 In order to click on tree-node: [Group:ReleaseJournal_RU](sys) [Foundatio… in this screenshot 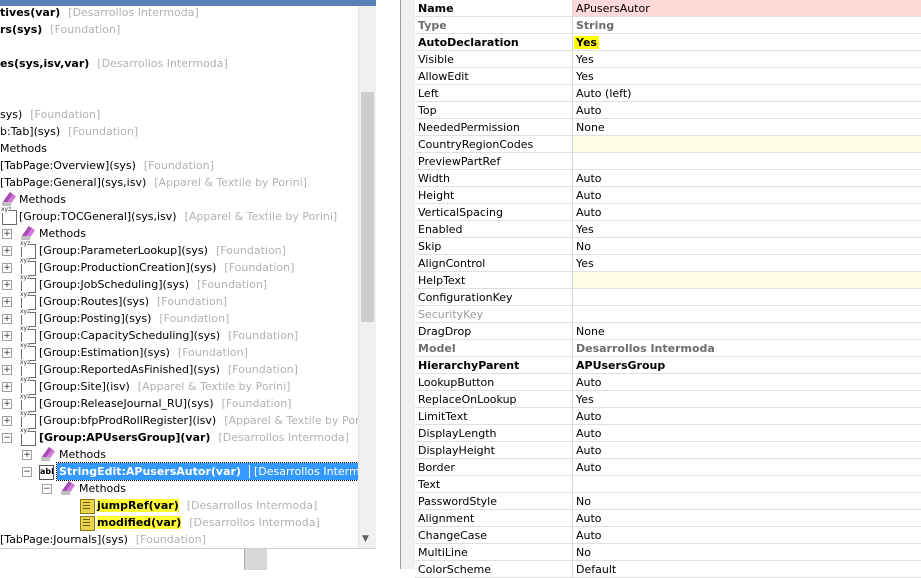, I will do `click(165, 403)`.